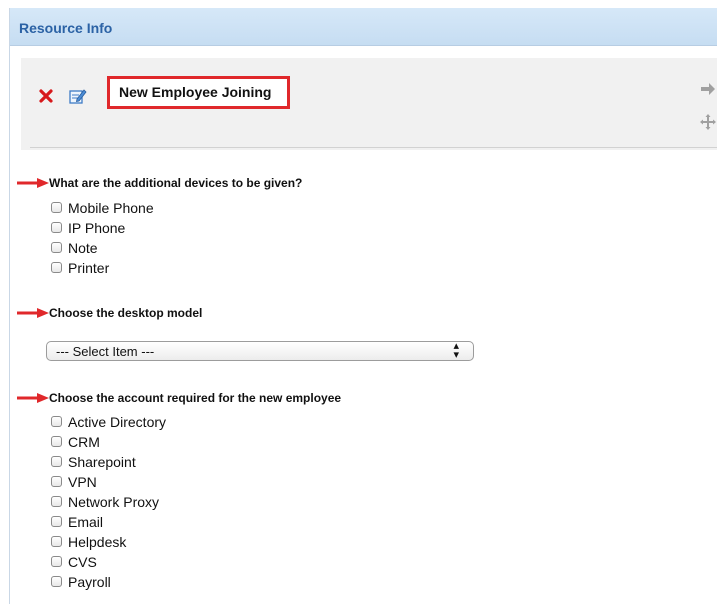 Image resolution: width=717 pixels, height=604 pixels. Describe the element at coordinates (102, 462) in the screenshot. I see `option-label: Sharepoint` at that location.